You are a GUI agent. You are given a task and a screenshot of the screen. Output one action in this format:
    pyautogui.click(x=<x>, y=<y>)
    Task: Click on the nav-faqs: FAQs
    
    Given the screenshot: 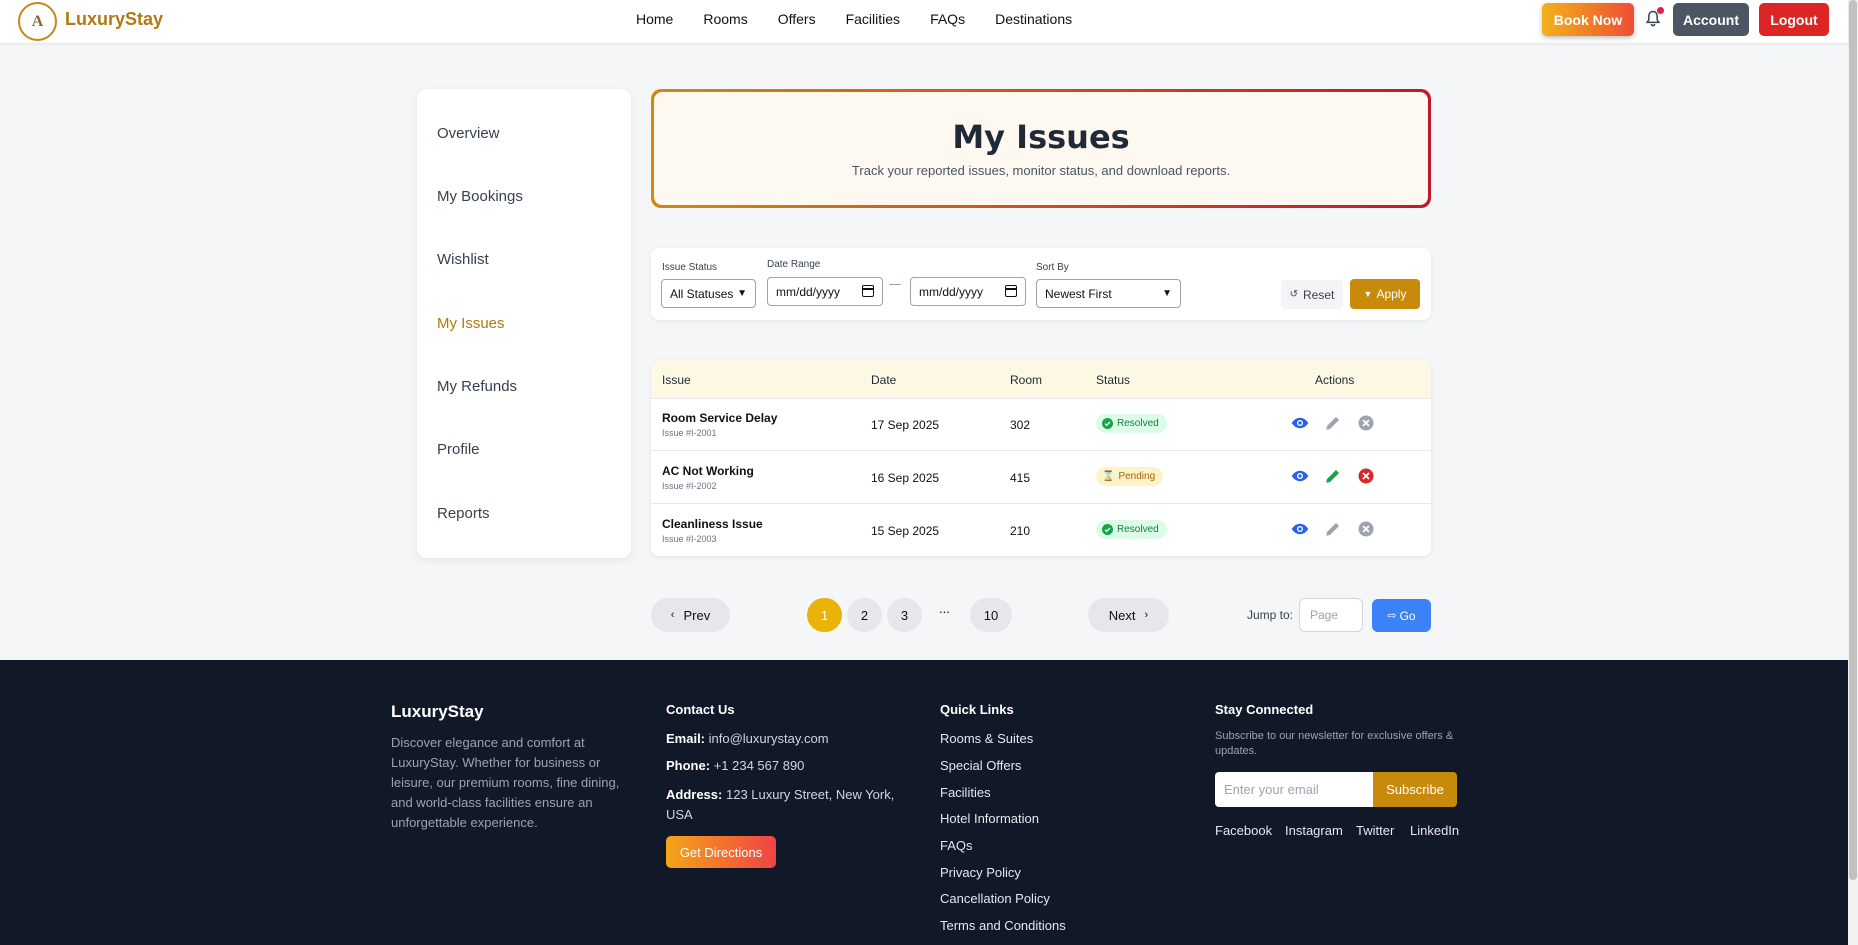 What is the action you would take?
    pyautogui.click(x=947, y=19)
    